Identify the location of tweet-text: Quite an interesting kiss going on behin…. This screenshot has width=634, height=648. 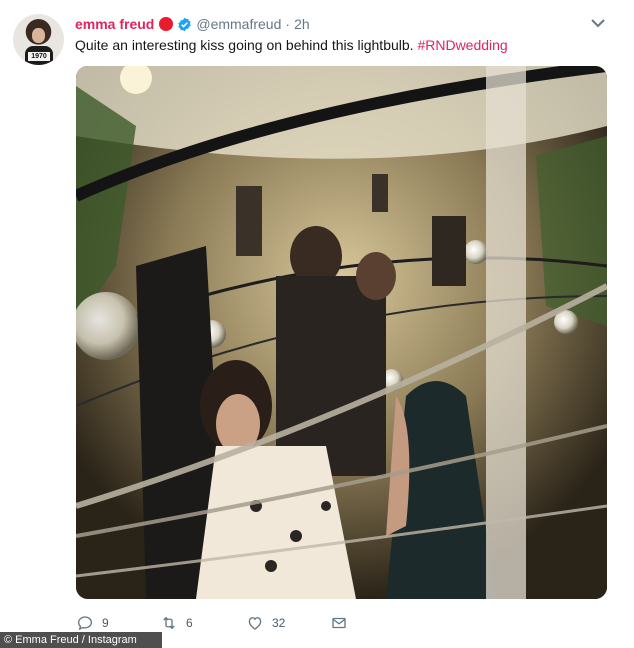
(291, 45).